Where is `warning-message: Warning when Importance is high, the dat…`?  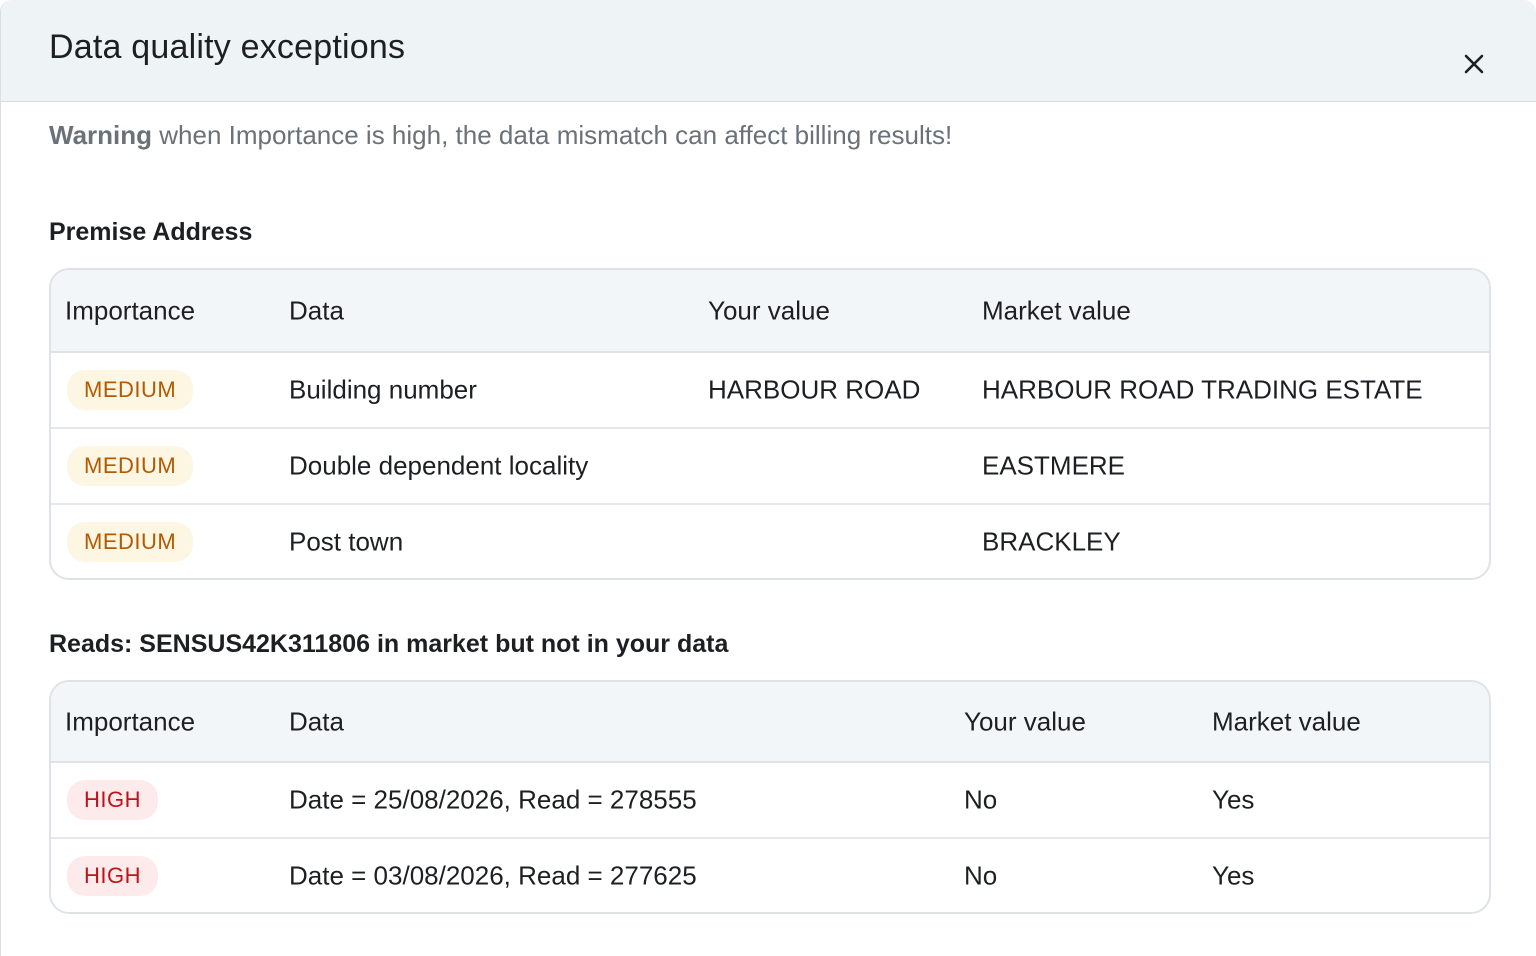 warning-message: Warning when Importance is high, the dat… is located at coordinates (500, 135).